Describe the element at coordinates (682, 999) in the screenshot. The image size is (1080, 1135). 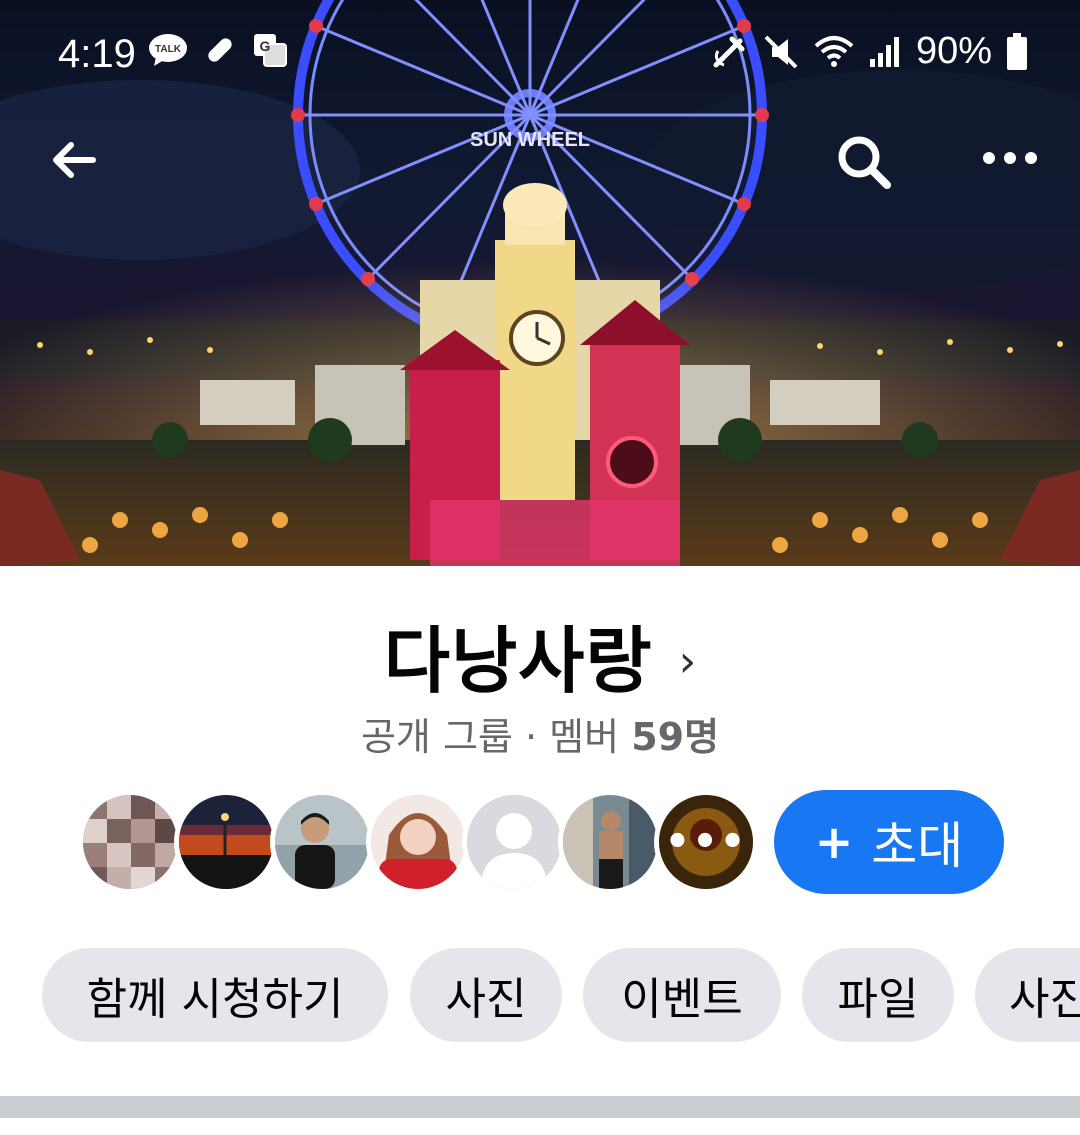
I see `chip-label: 이벤트` at that location.